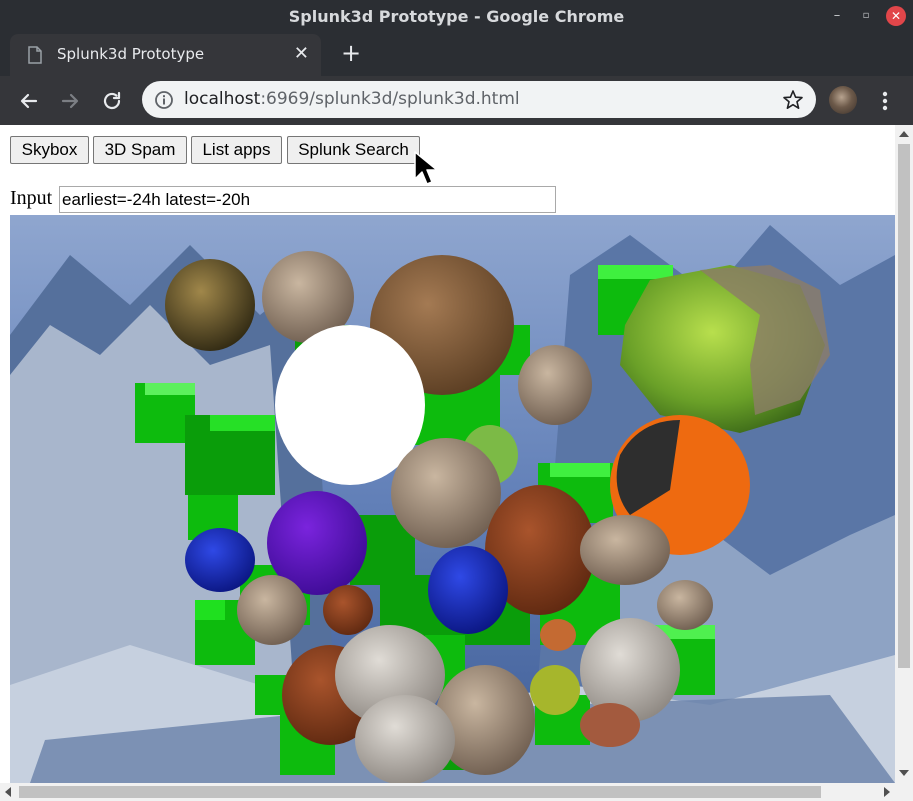  What do you see at coordinates (896, 16) in the screenshot?
I see `close-window-icon: ✕` at bounding box center [896, 16].